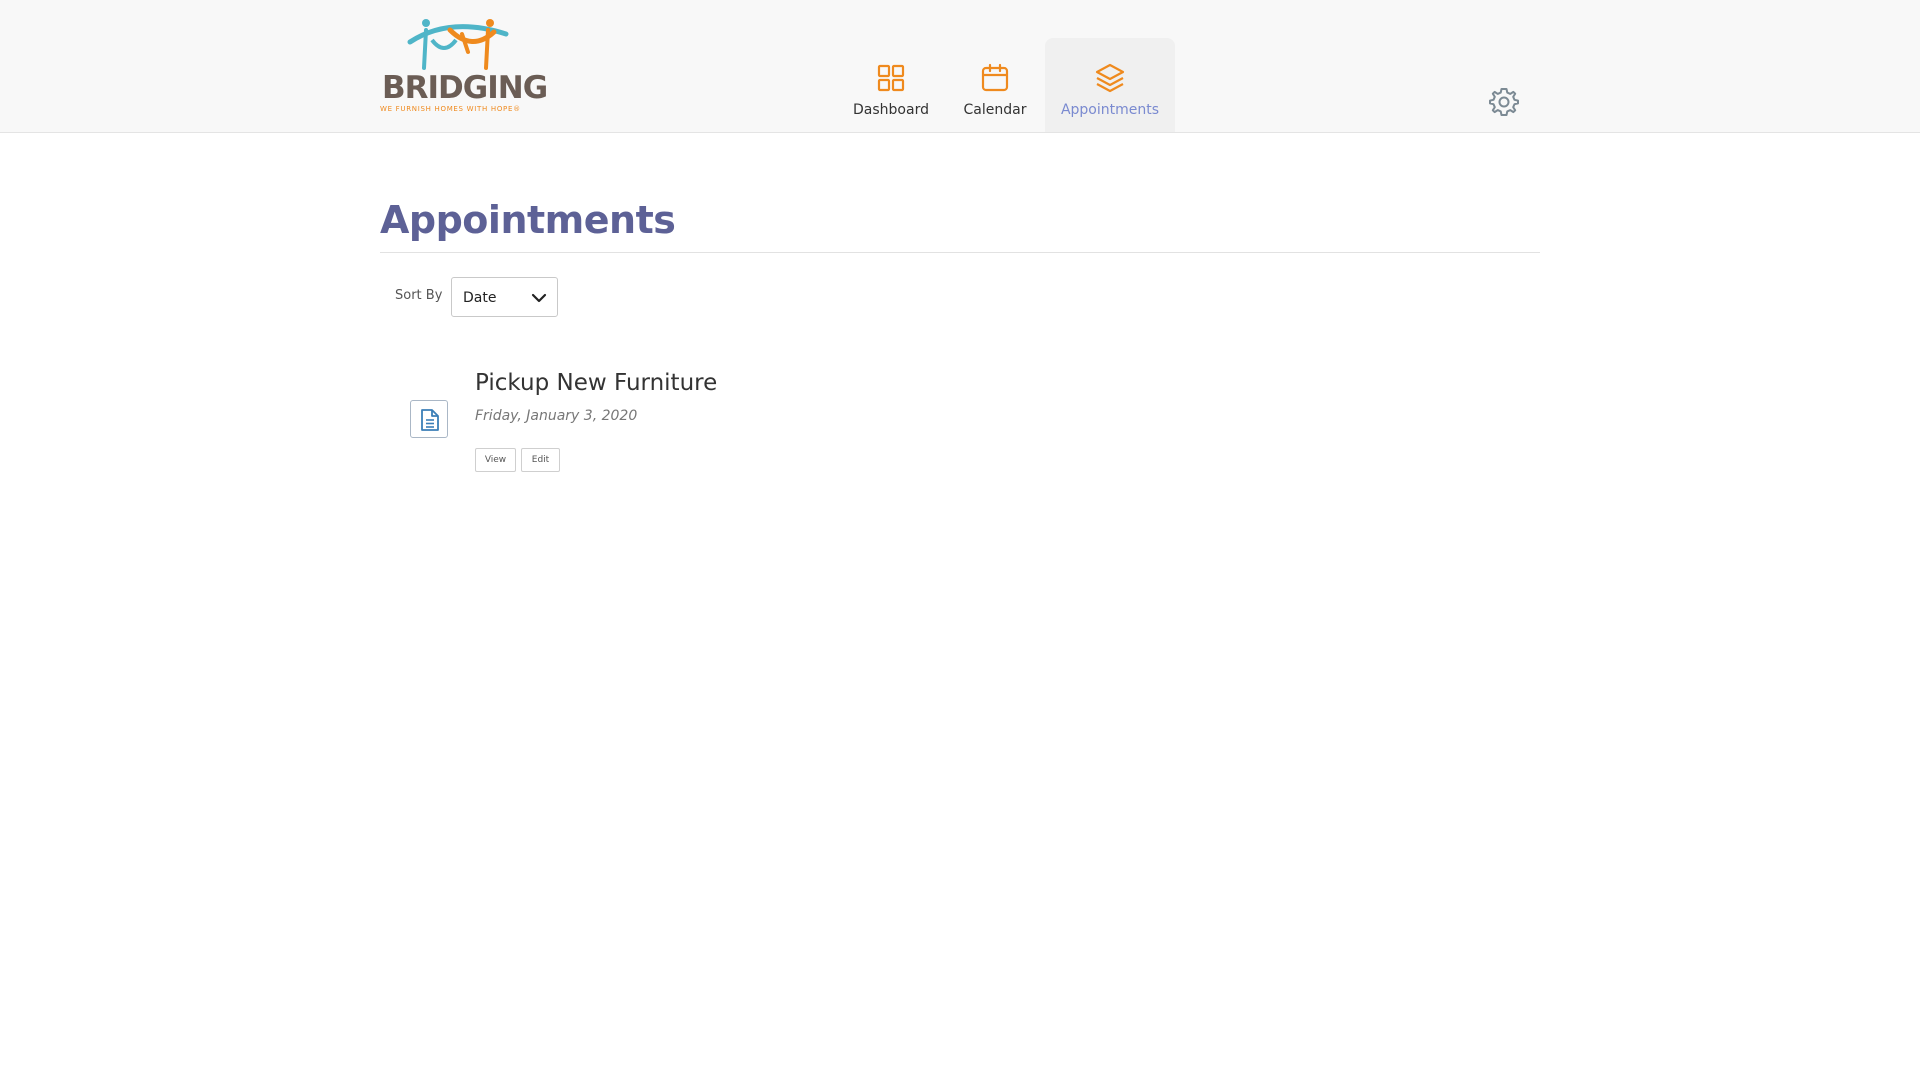 The image size is (1920, 1080). What do you see at coordinates (540, 460) in the screenshot?
I see `edit-button: Edit` at bounding box center [540, 460].